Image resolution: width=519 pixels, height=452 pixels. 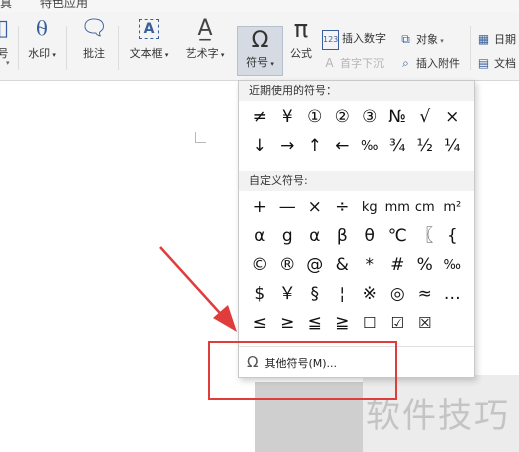 What do you see at coordinates (194, 284) in the screenshot?
I see `arrow-line` at bounding box center [194, 284].